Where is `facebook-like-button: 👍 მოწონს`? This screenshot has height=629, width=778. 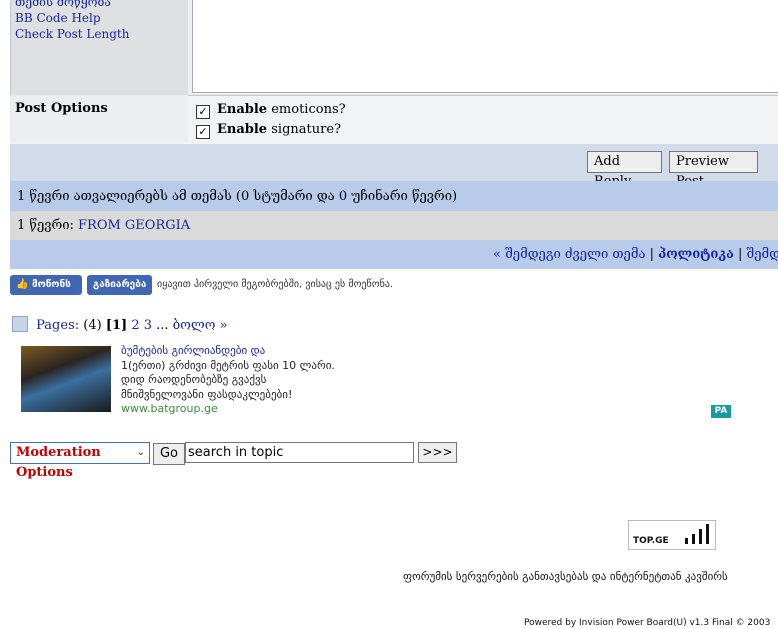 facebook-like-button: 👍 მოწონს is located at coordinates (46, 285).